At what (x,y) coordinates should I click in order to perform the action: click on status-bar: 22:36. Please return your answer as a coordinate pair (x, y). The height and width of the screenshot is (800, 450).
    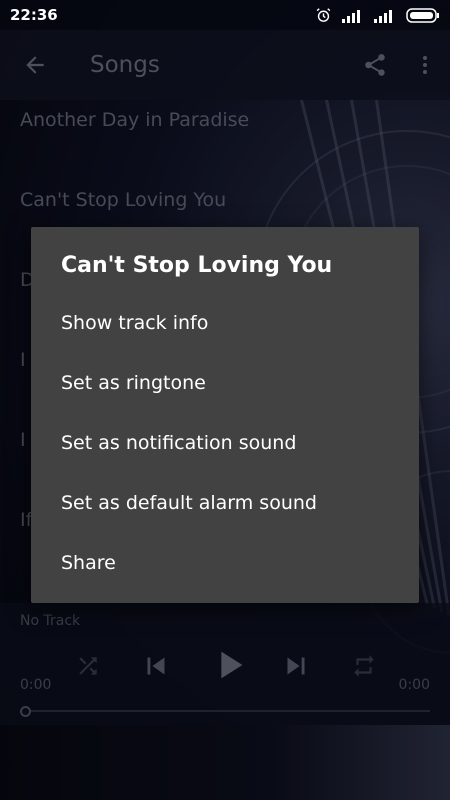
    Looking at the image, I should click on (225, 15).